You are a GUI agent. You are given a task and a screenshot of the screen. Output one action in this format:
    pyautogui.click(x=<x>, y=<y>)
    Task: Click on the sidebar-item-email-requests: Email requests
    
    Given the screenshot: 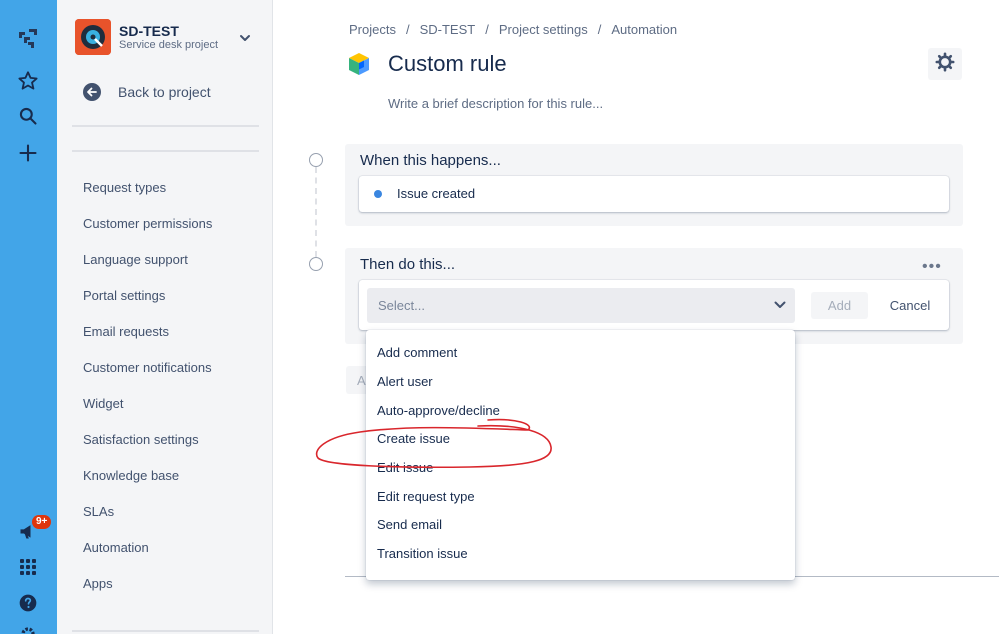 What is the action you would take?
    pyautogui.click(x=126, y=331)
    